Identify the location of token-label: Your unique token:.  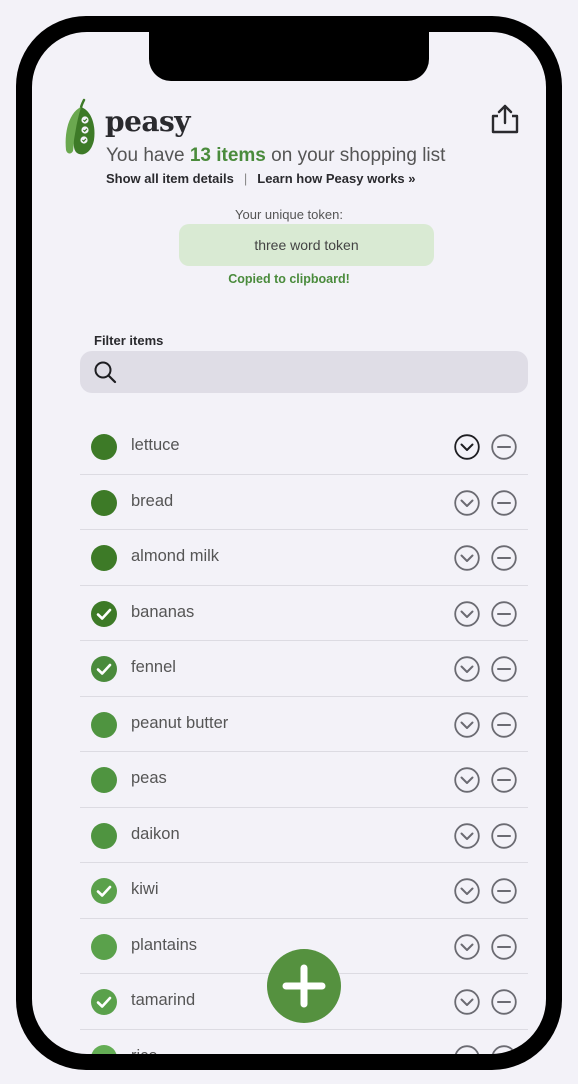
(289, 214).